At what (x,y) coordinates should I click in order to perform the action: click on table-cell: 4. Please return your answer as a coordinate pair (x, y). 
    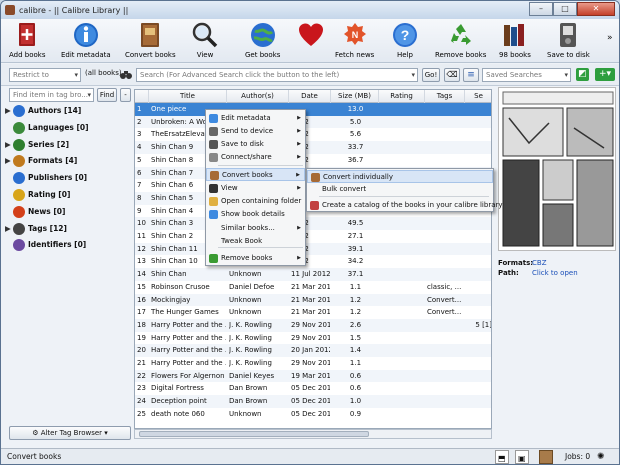
    Looking at the image, I should click on (139, 147).